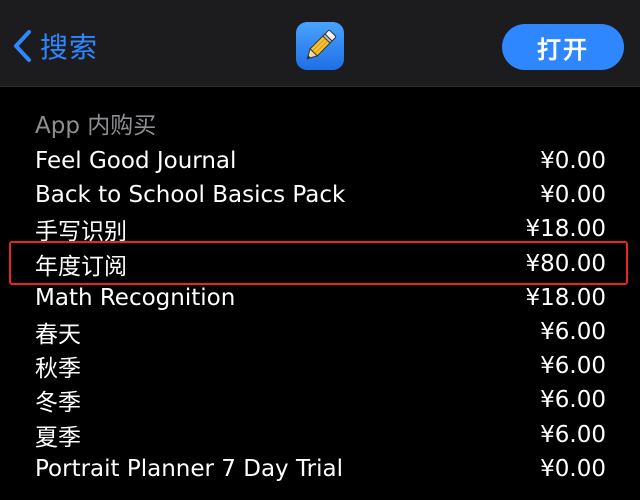  What do you see at coordinates (565, 263) in the screenshot?
I see `item-price: ¥80.00` at bounding box center [565, 263].